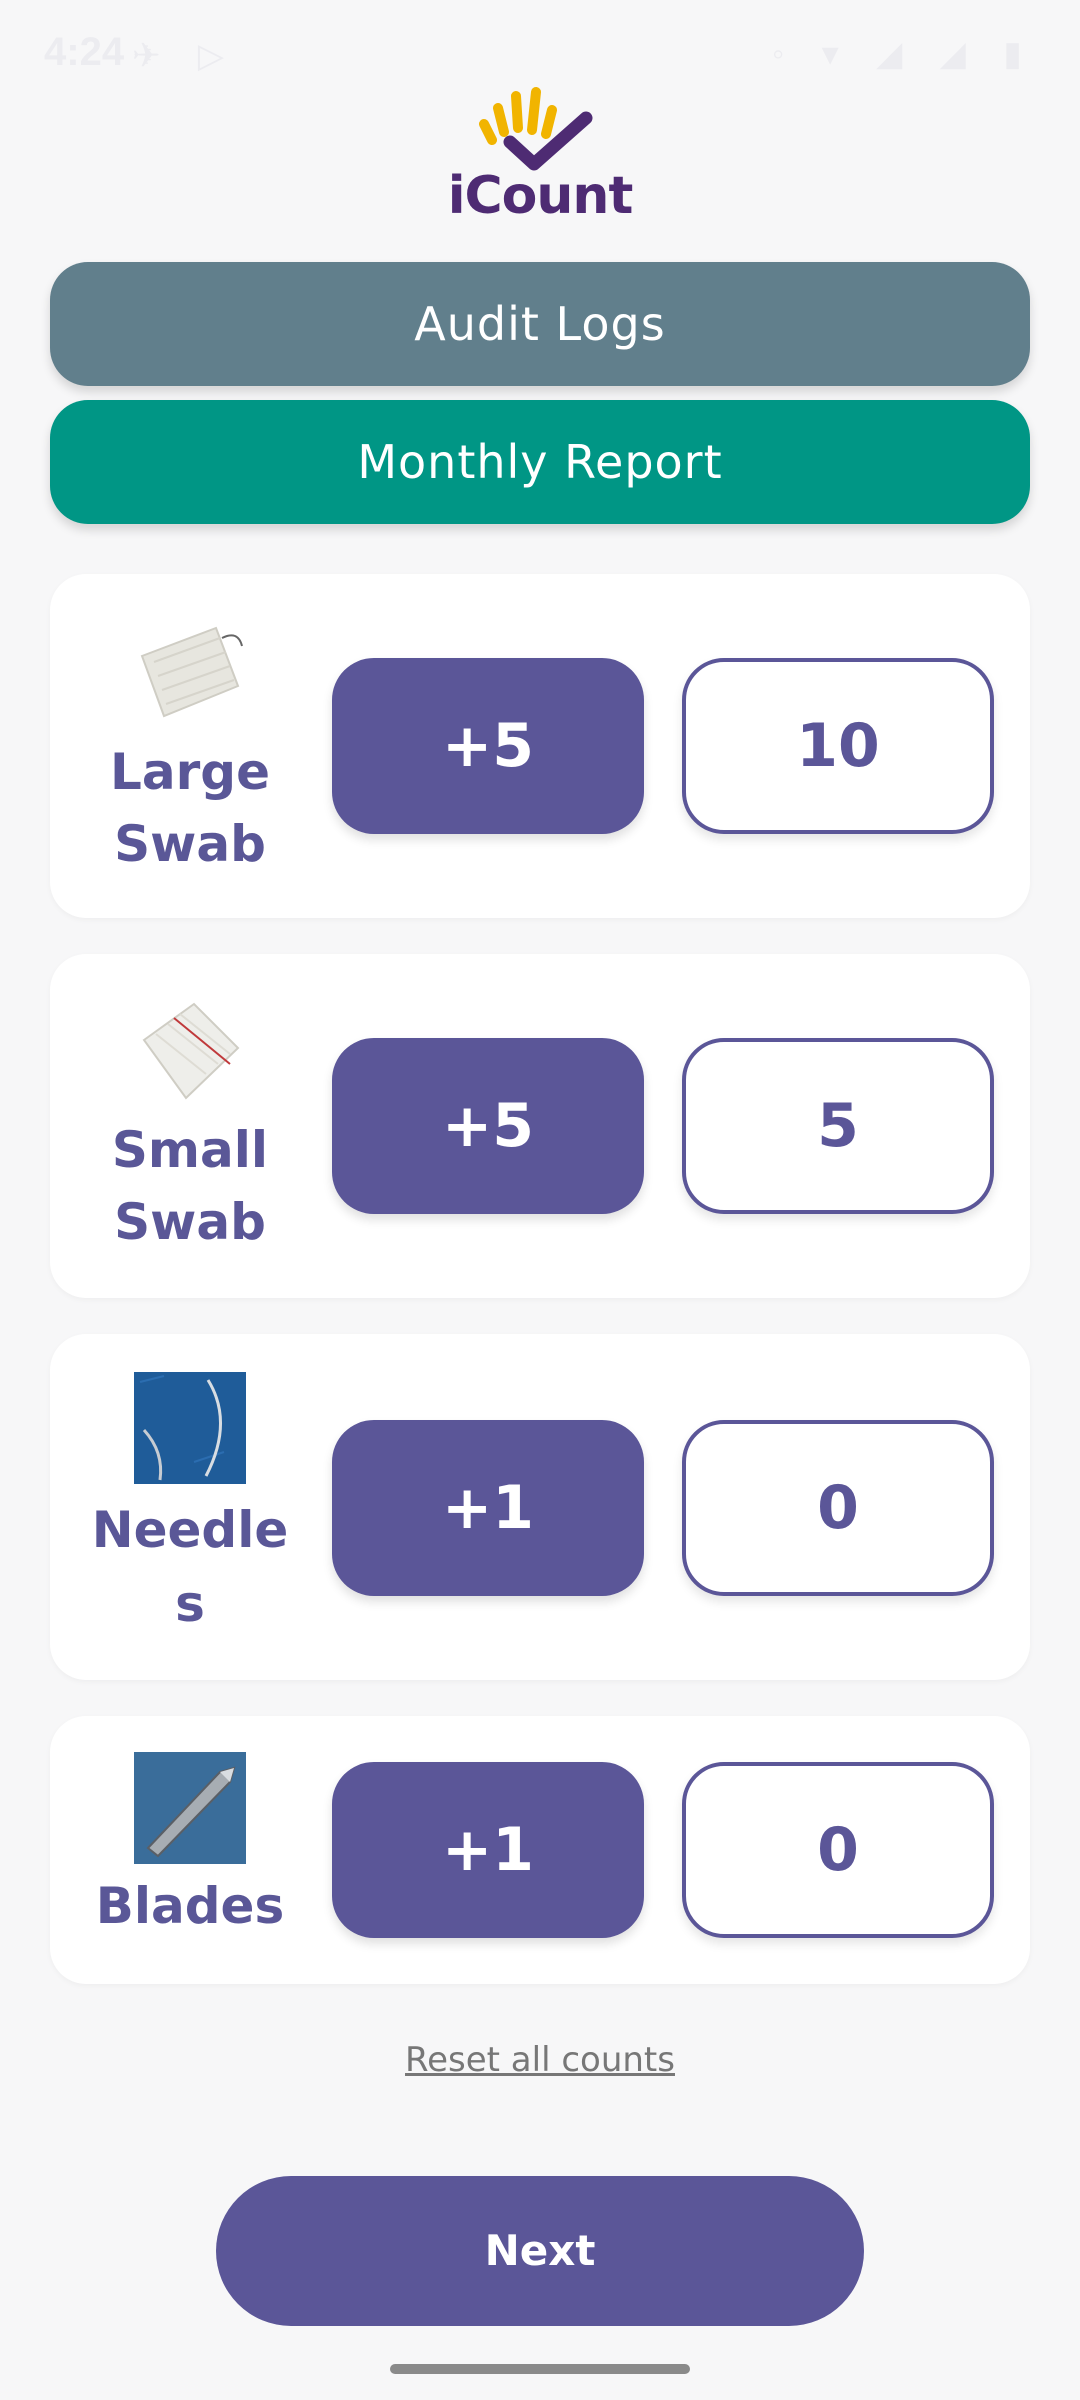 The image size is (1080, 2400). Describe the element at coordinates (488, 1126) in the screenshot. I see `small-swab-add-button: +5` at that location.